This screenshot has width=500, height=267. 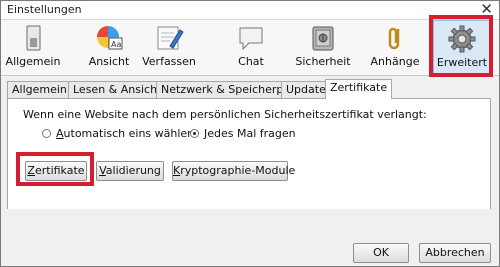 I want to click on tab-lesen-ansicht: Lesen & Ansicht, so click(x=117, y=89).